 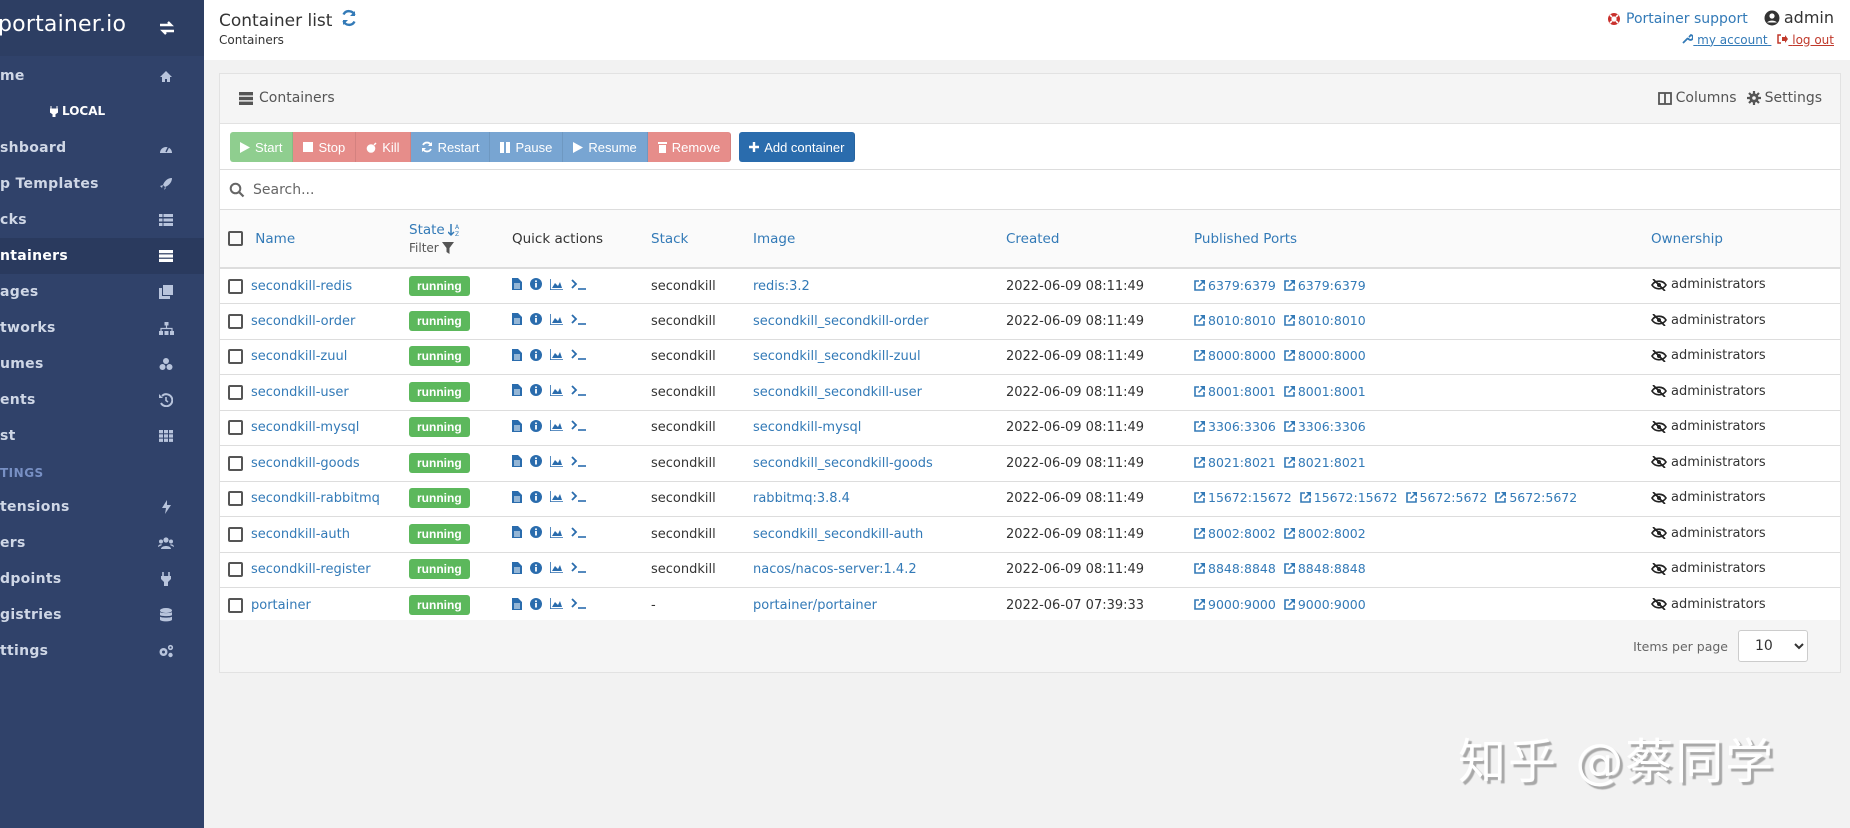 I want to click on restart-button: Restart, so click(x=450, y=147).